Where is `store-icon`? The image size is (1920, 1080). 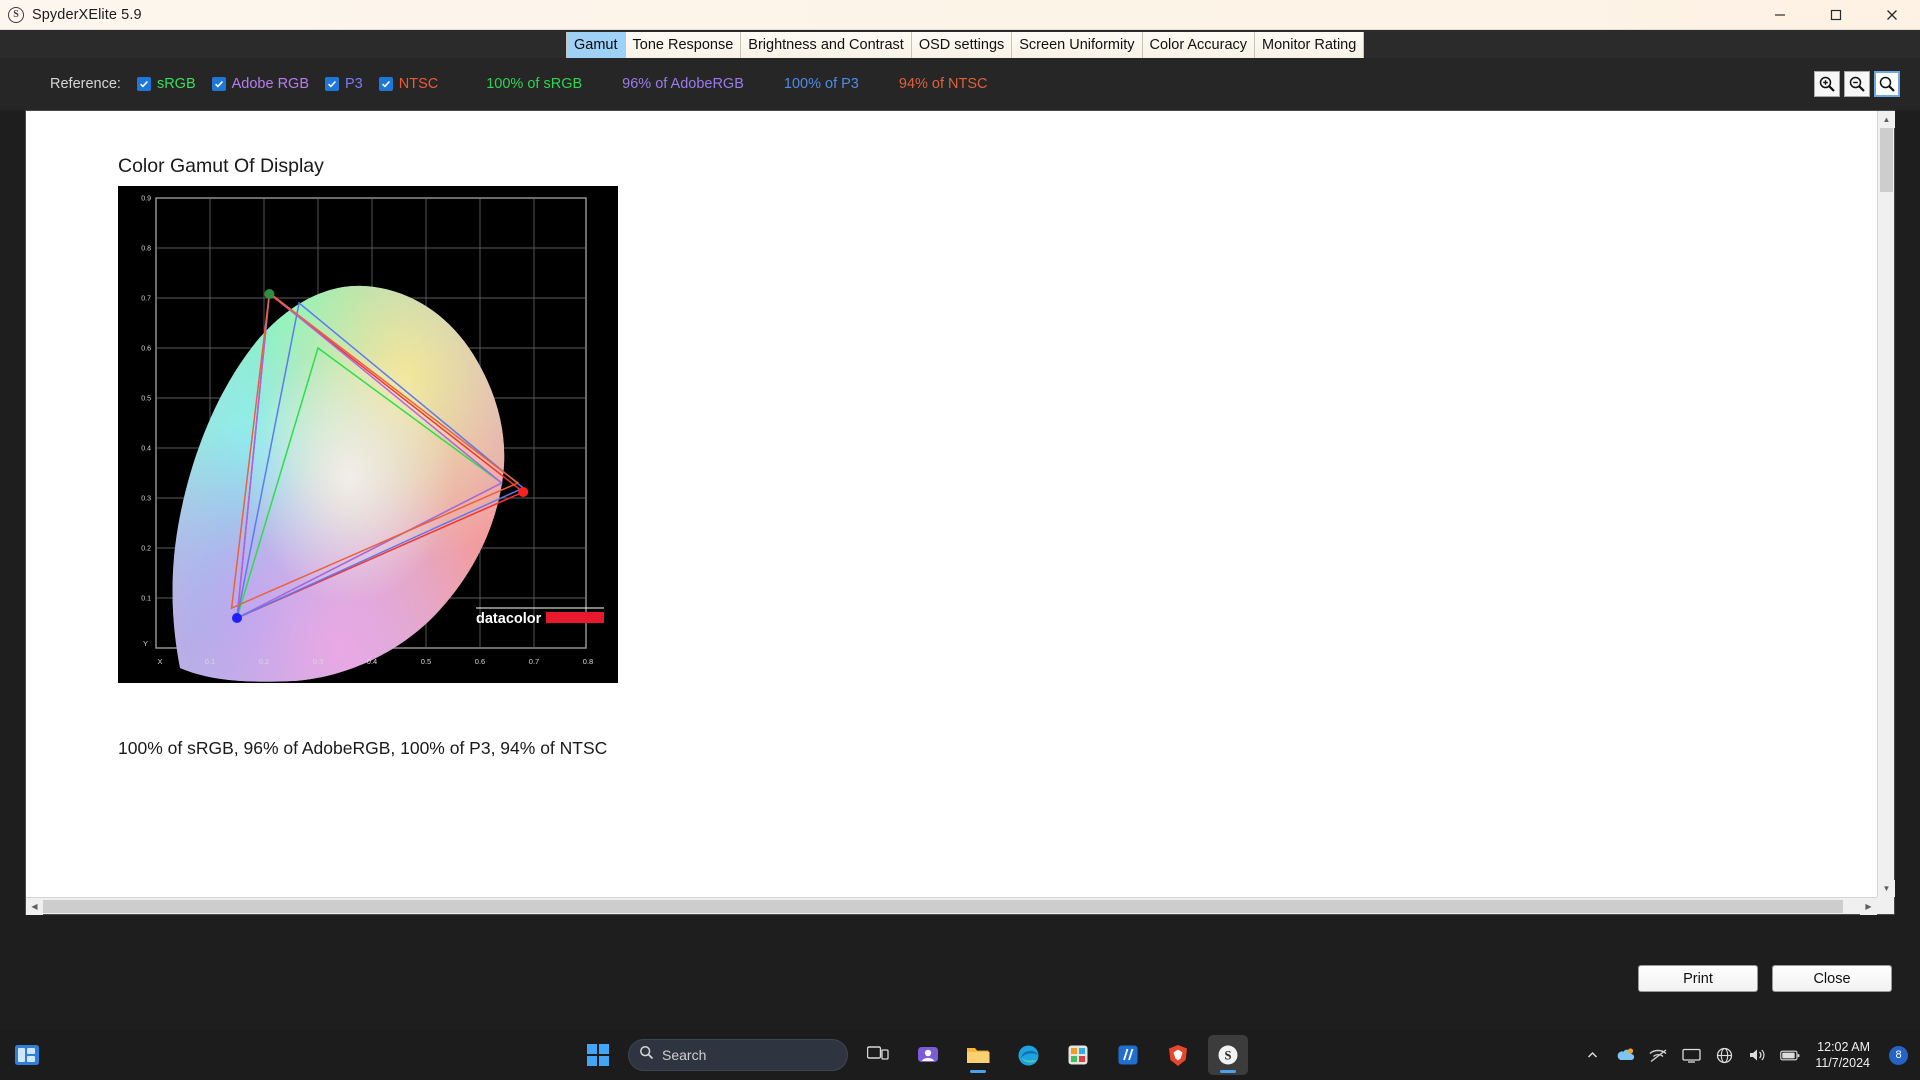
store-icon is located at coordinates (1078, 1055).